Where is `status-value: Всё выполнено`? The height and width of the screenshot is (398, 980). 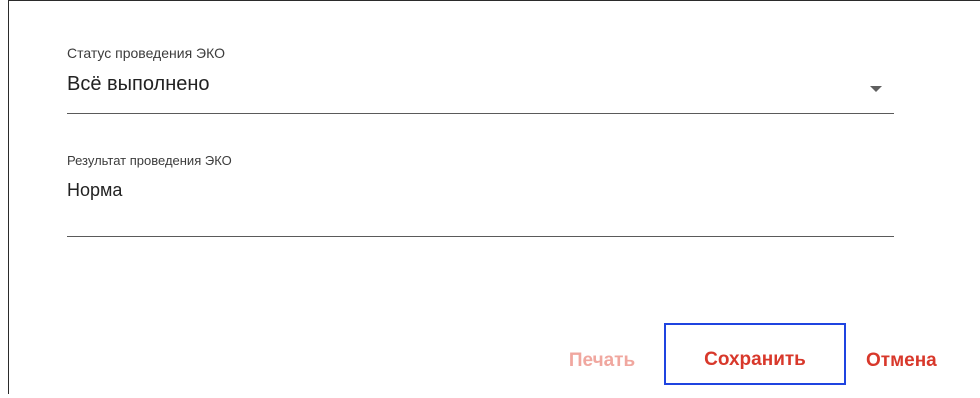
status-value: Всё выполнено is located at coordinates (138, 84).